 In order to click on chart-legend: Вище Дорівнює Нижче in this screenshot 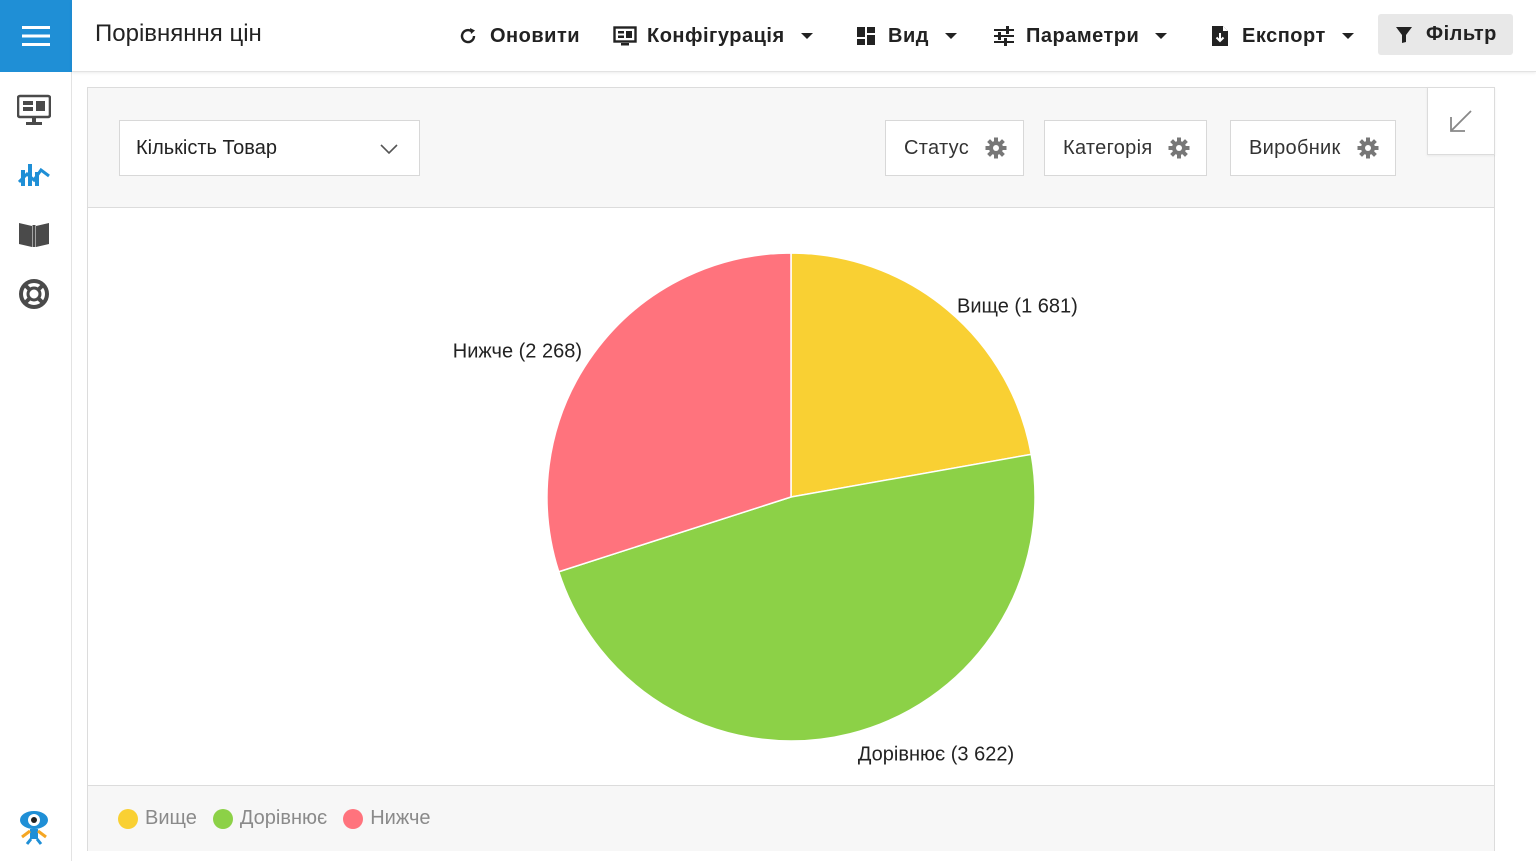, I will do `click(791, 818)`.